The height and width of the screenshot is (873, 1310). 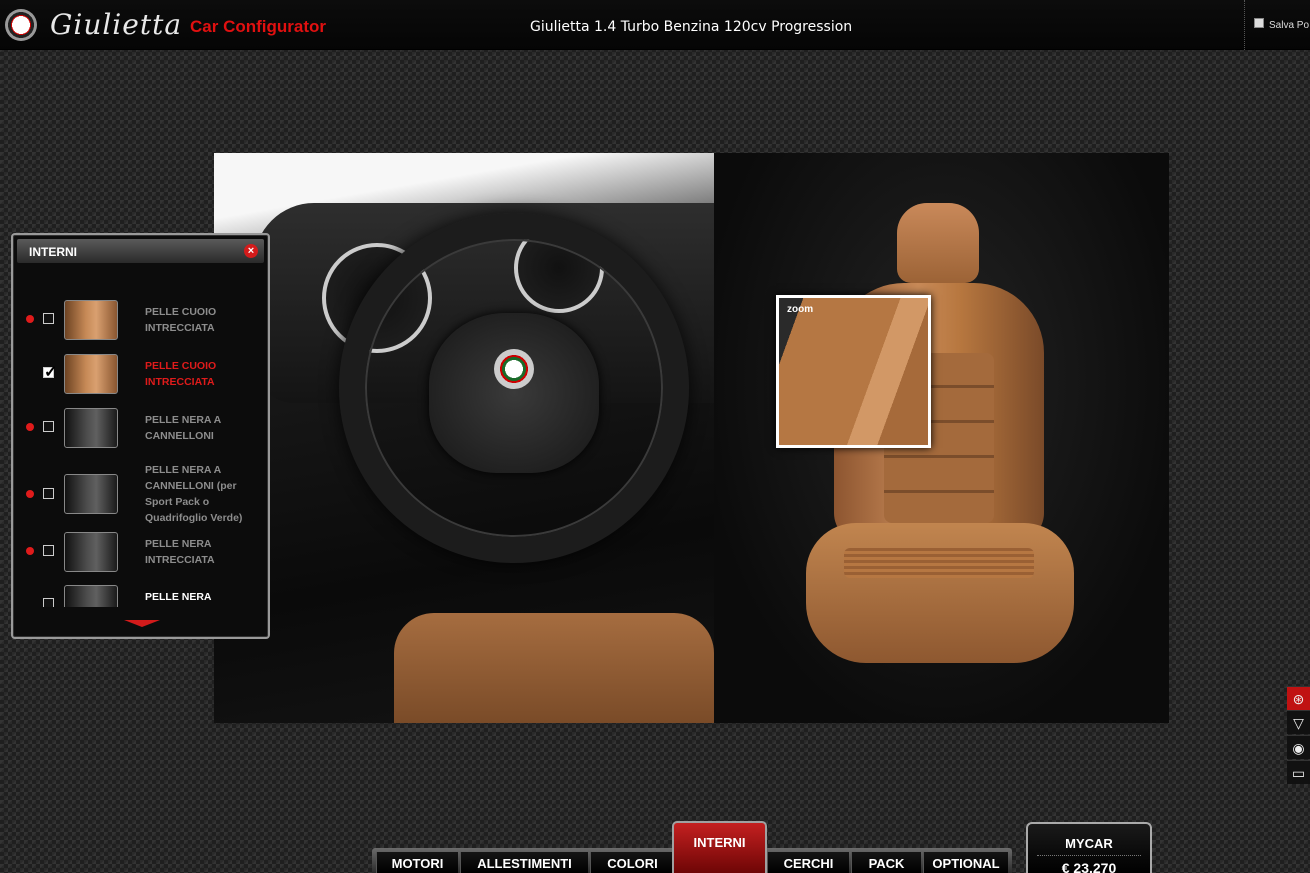 I want to click on save-label: Salva Po, so click(x=1289, y=25).